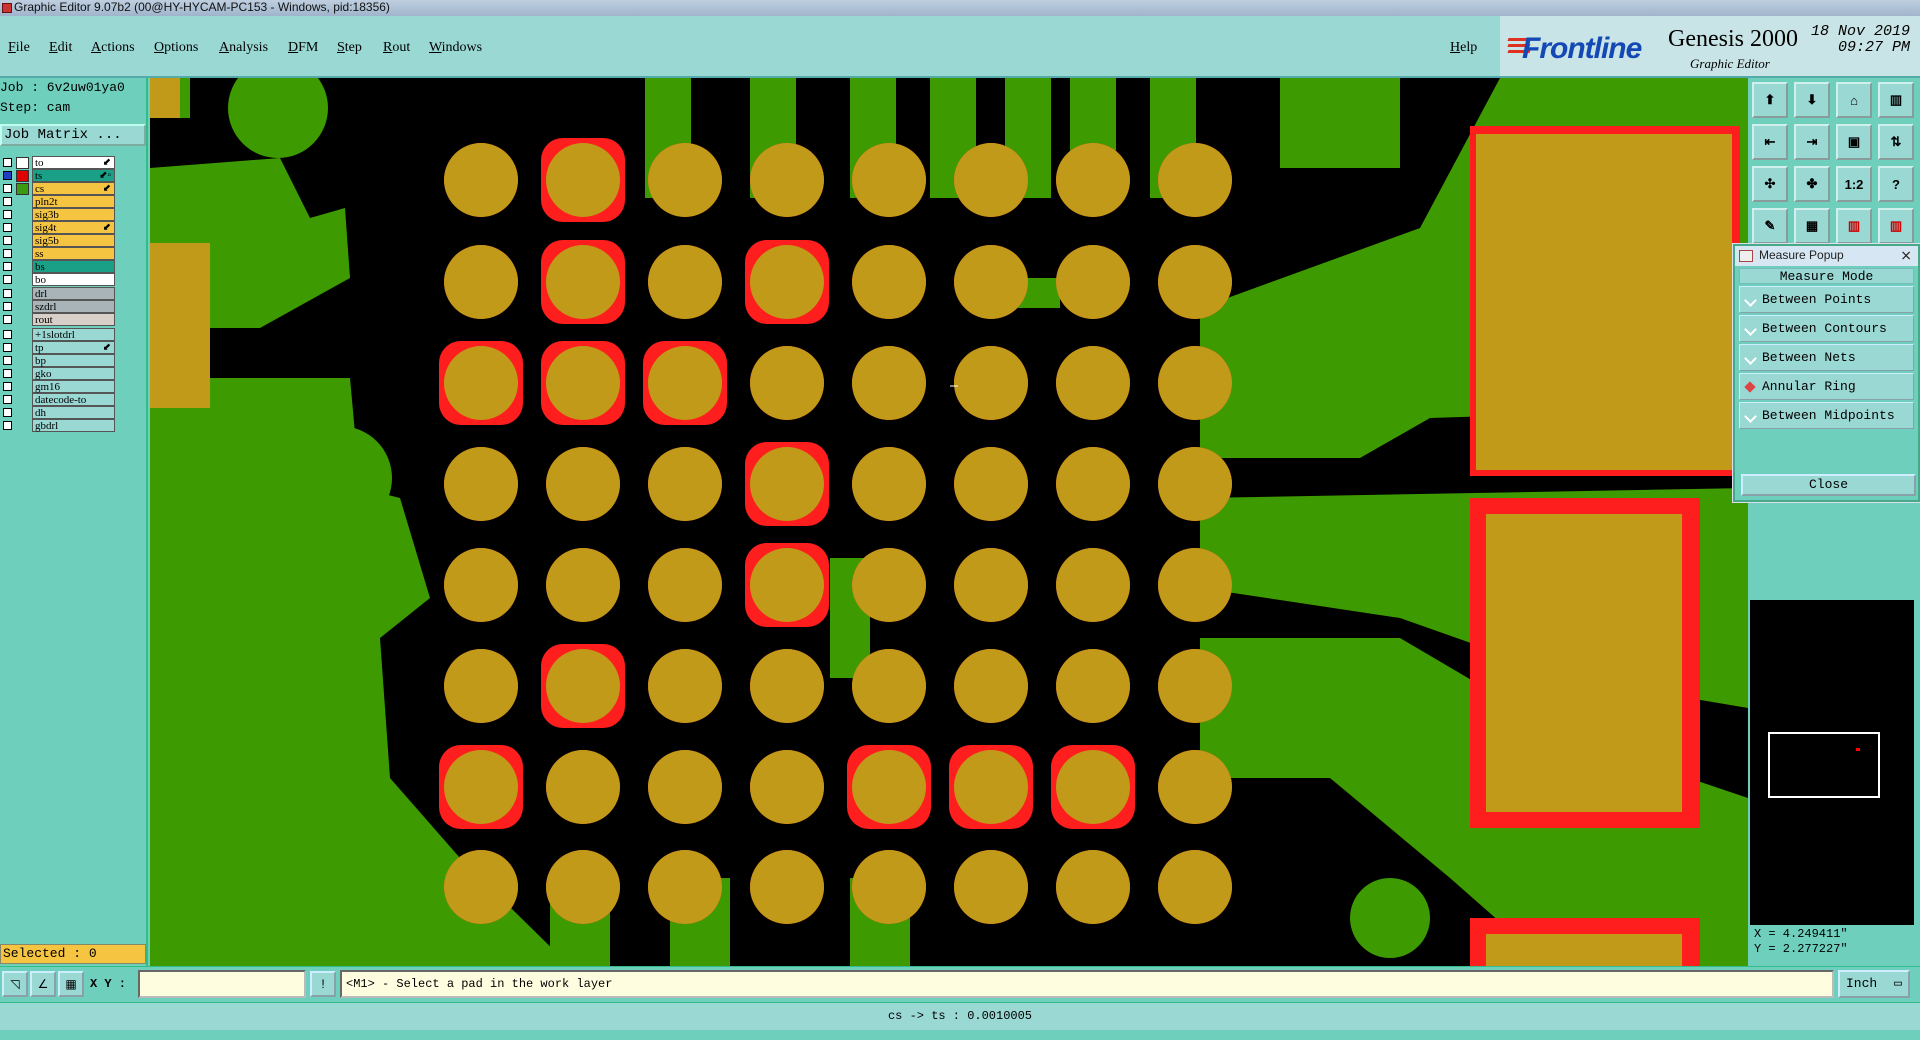  I want to click on layer-name: tp ⬋, so click(73, 347).